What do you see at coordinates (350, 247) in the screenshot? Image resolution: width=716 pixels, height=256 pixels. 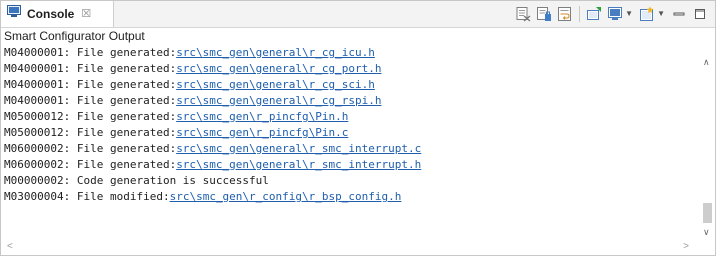 I see `horizontal-scrollbar: < >` at bounding box center [350, 247].